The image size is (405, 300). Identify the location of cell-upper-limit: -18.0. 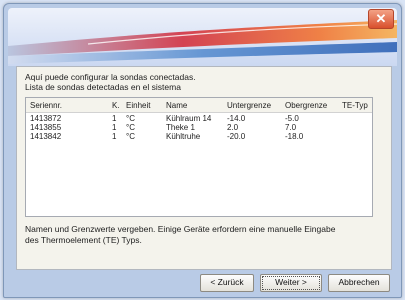
(294, 136).